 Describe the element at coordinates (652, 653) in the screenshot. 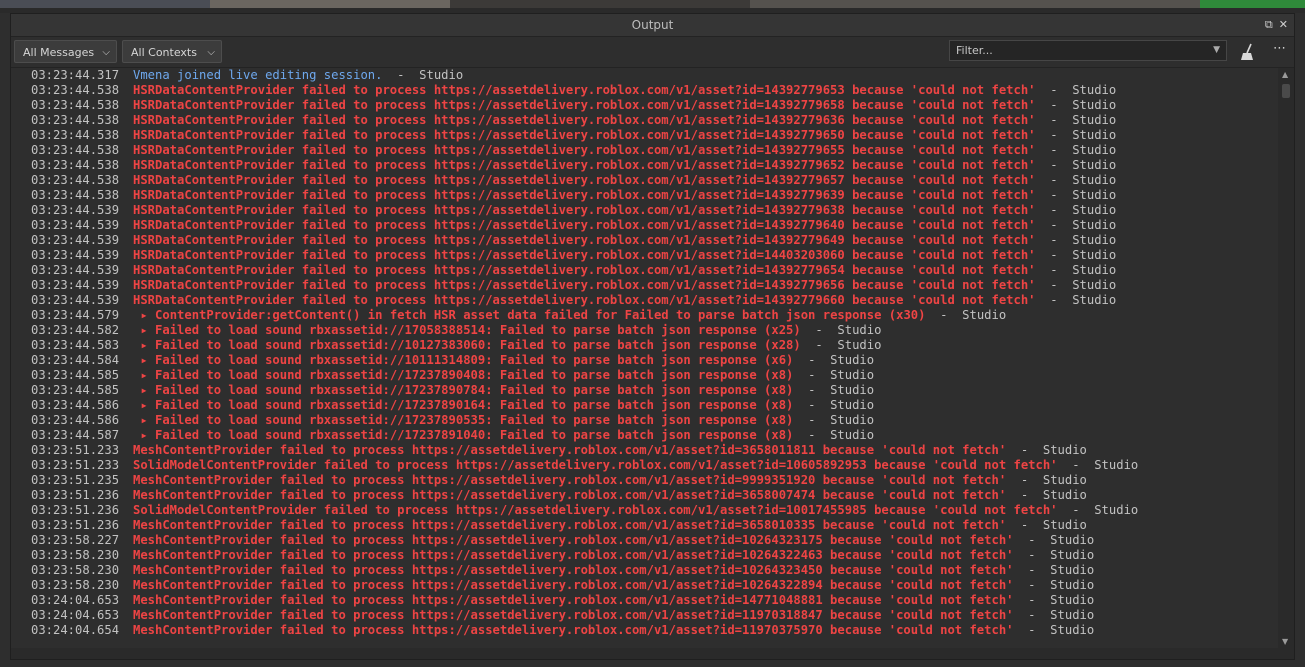

I see `horizontal-scrollbar` at that location.